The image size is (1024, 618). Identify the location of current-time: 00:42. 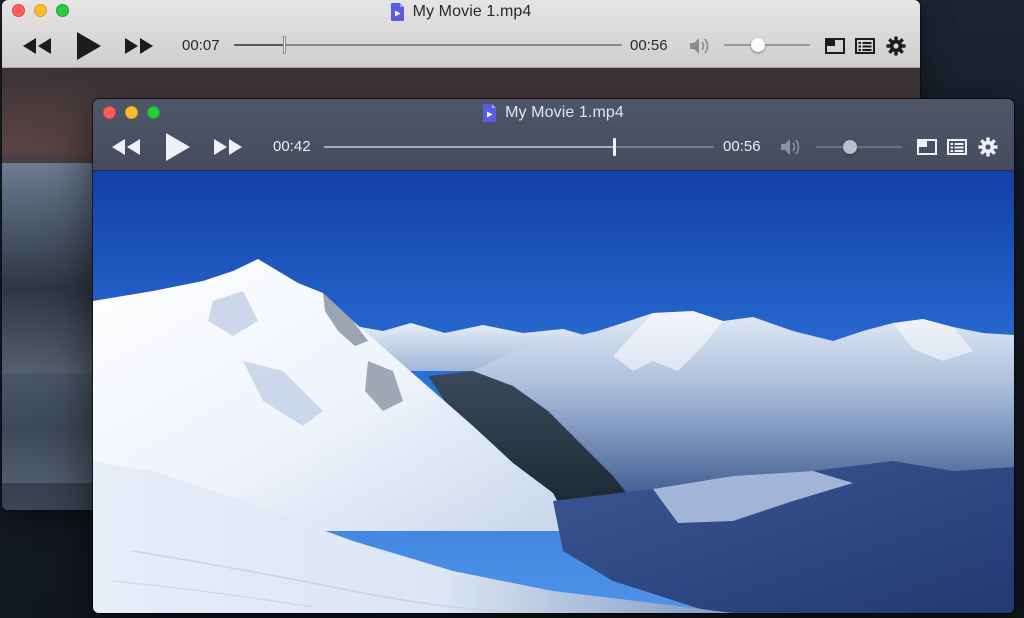
(292, 146).